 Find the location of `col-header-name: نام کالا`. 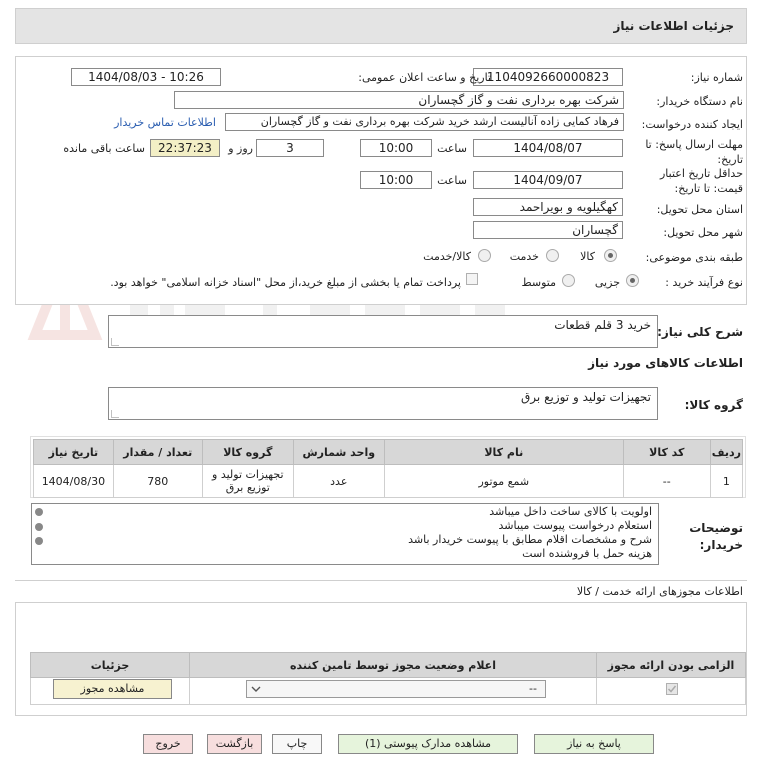

col-header-name: نام کالا is located at coordinates (503, 452).